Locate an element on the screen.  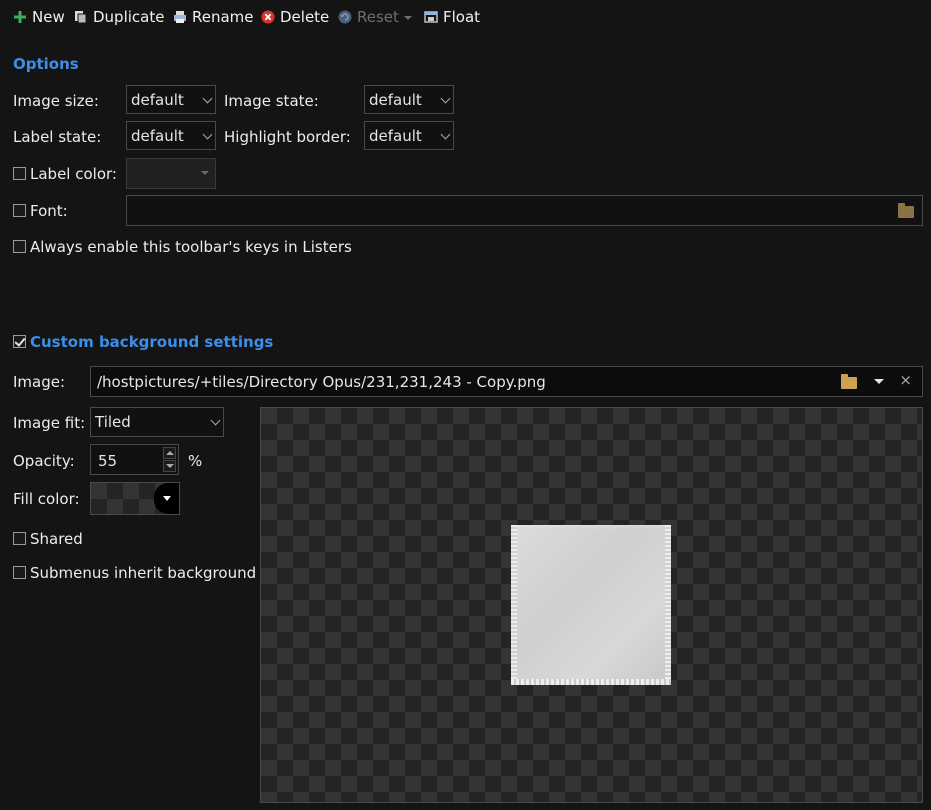
font-checkbox is located at coordinates (19, 210).